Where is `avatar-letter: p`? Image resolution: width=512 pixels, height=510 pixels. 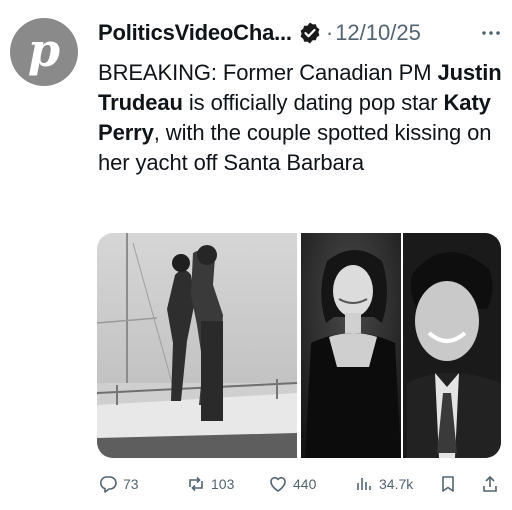
avatar-letter: p is located at coordinates (44, 50).